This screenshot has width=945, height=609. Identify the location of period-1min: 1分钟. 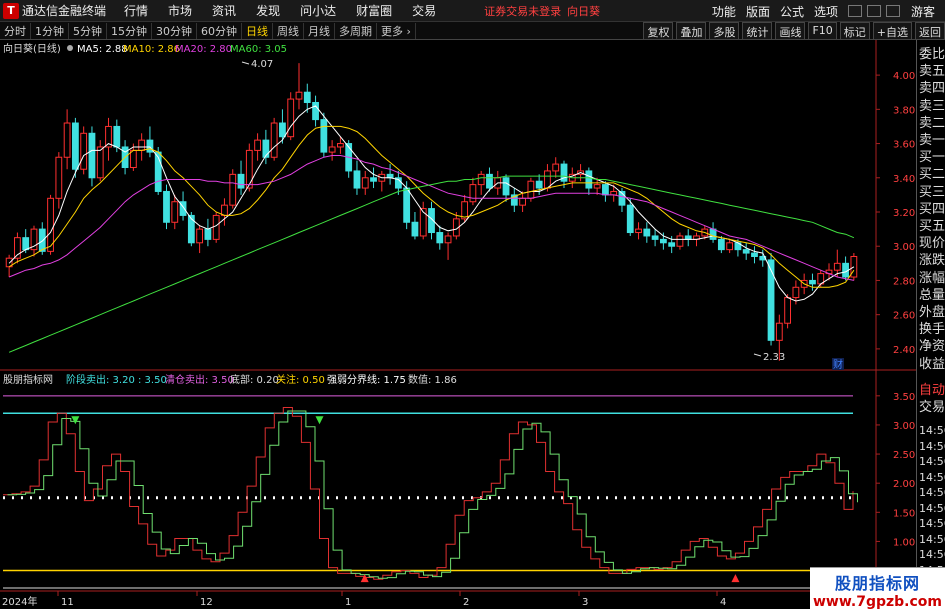
(50, 30).